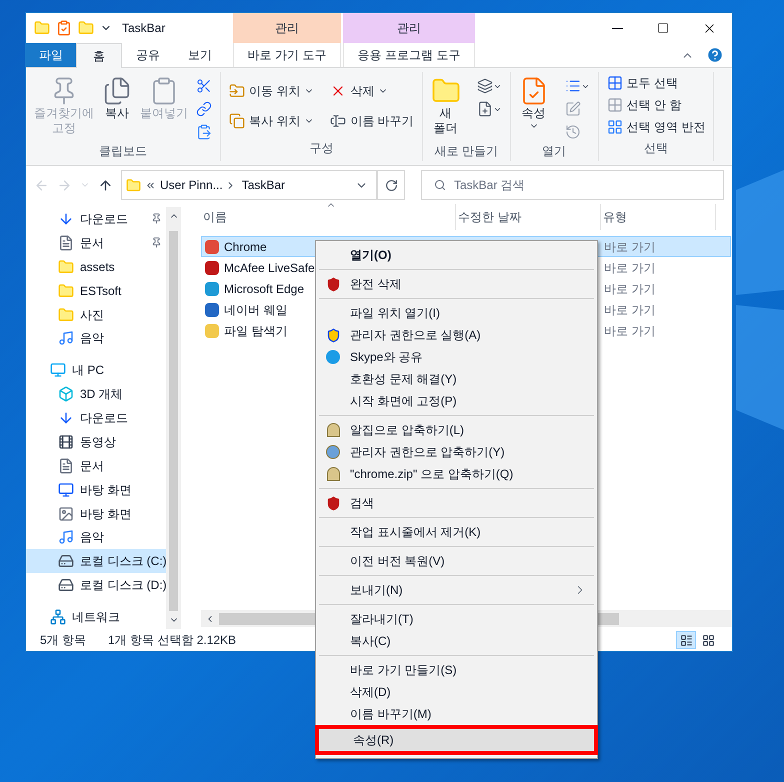 The width and height of the screenshot is (784, 782). I want to click on window-title: TaskBar, so click(144, 28).